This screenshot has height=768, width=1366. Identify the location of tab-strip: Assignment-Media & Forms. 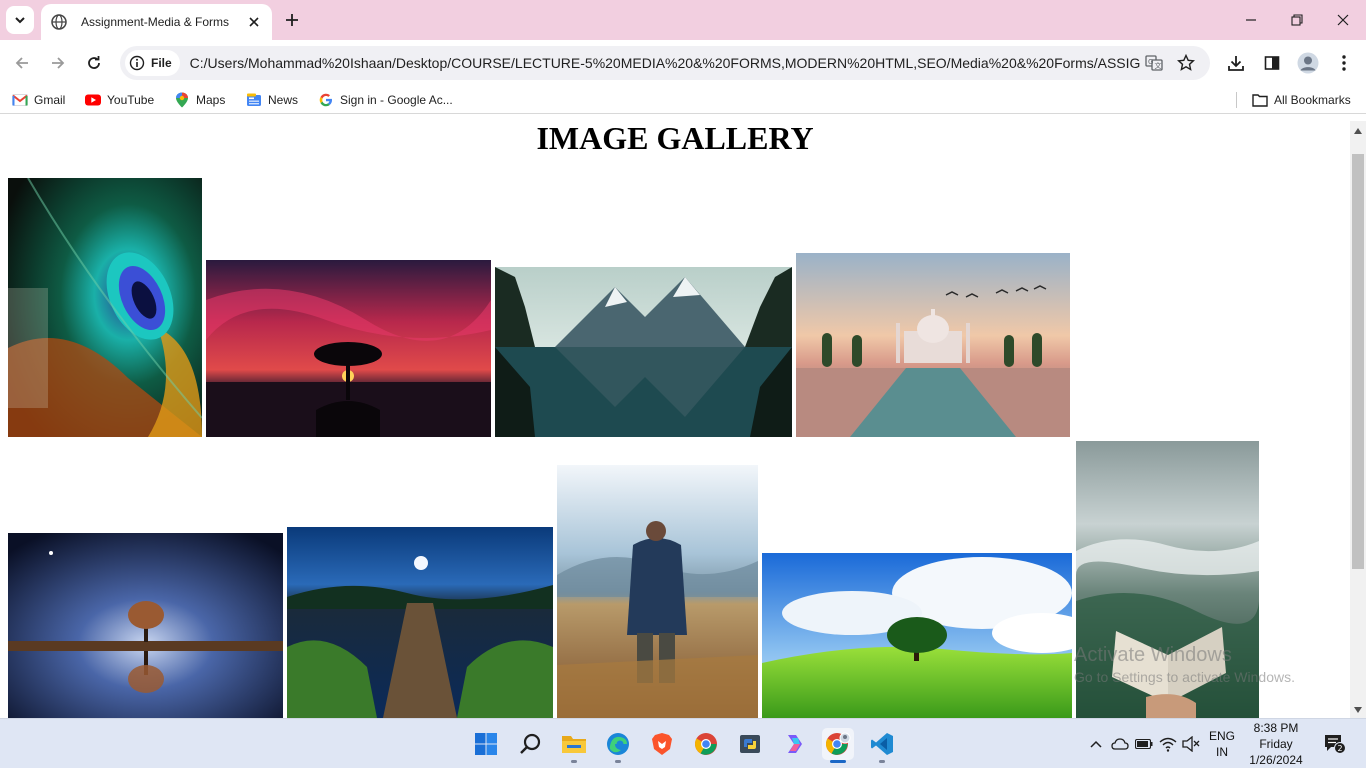
(683, 20).